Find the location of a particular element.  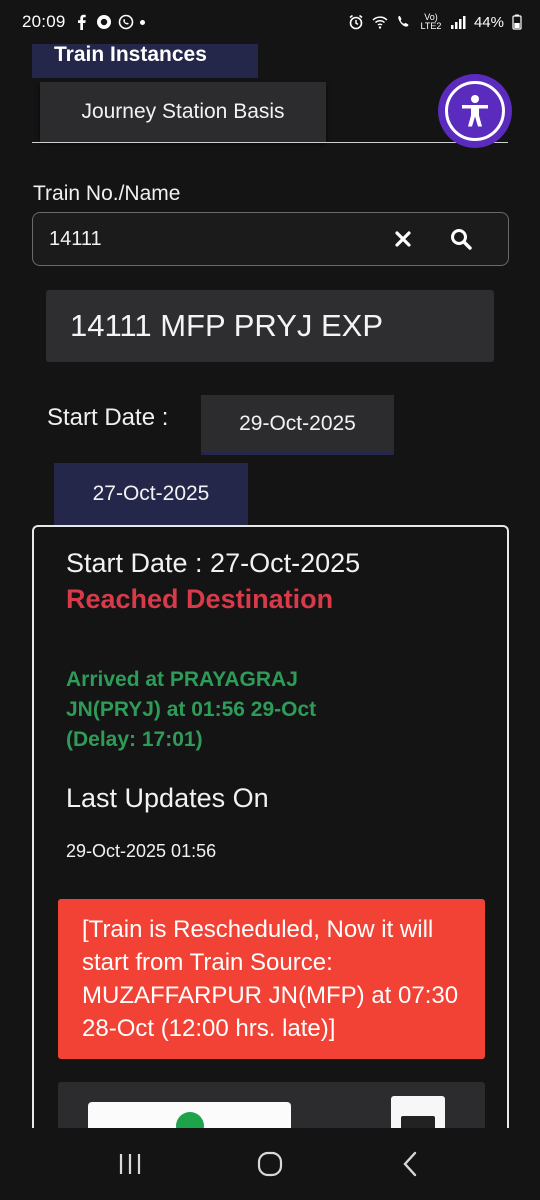

navigation-bar is located at coordinates (270, 1164).